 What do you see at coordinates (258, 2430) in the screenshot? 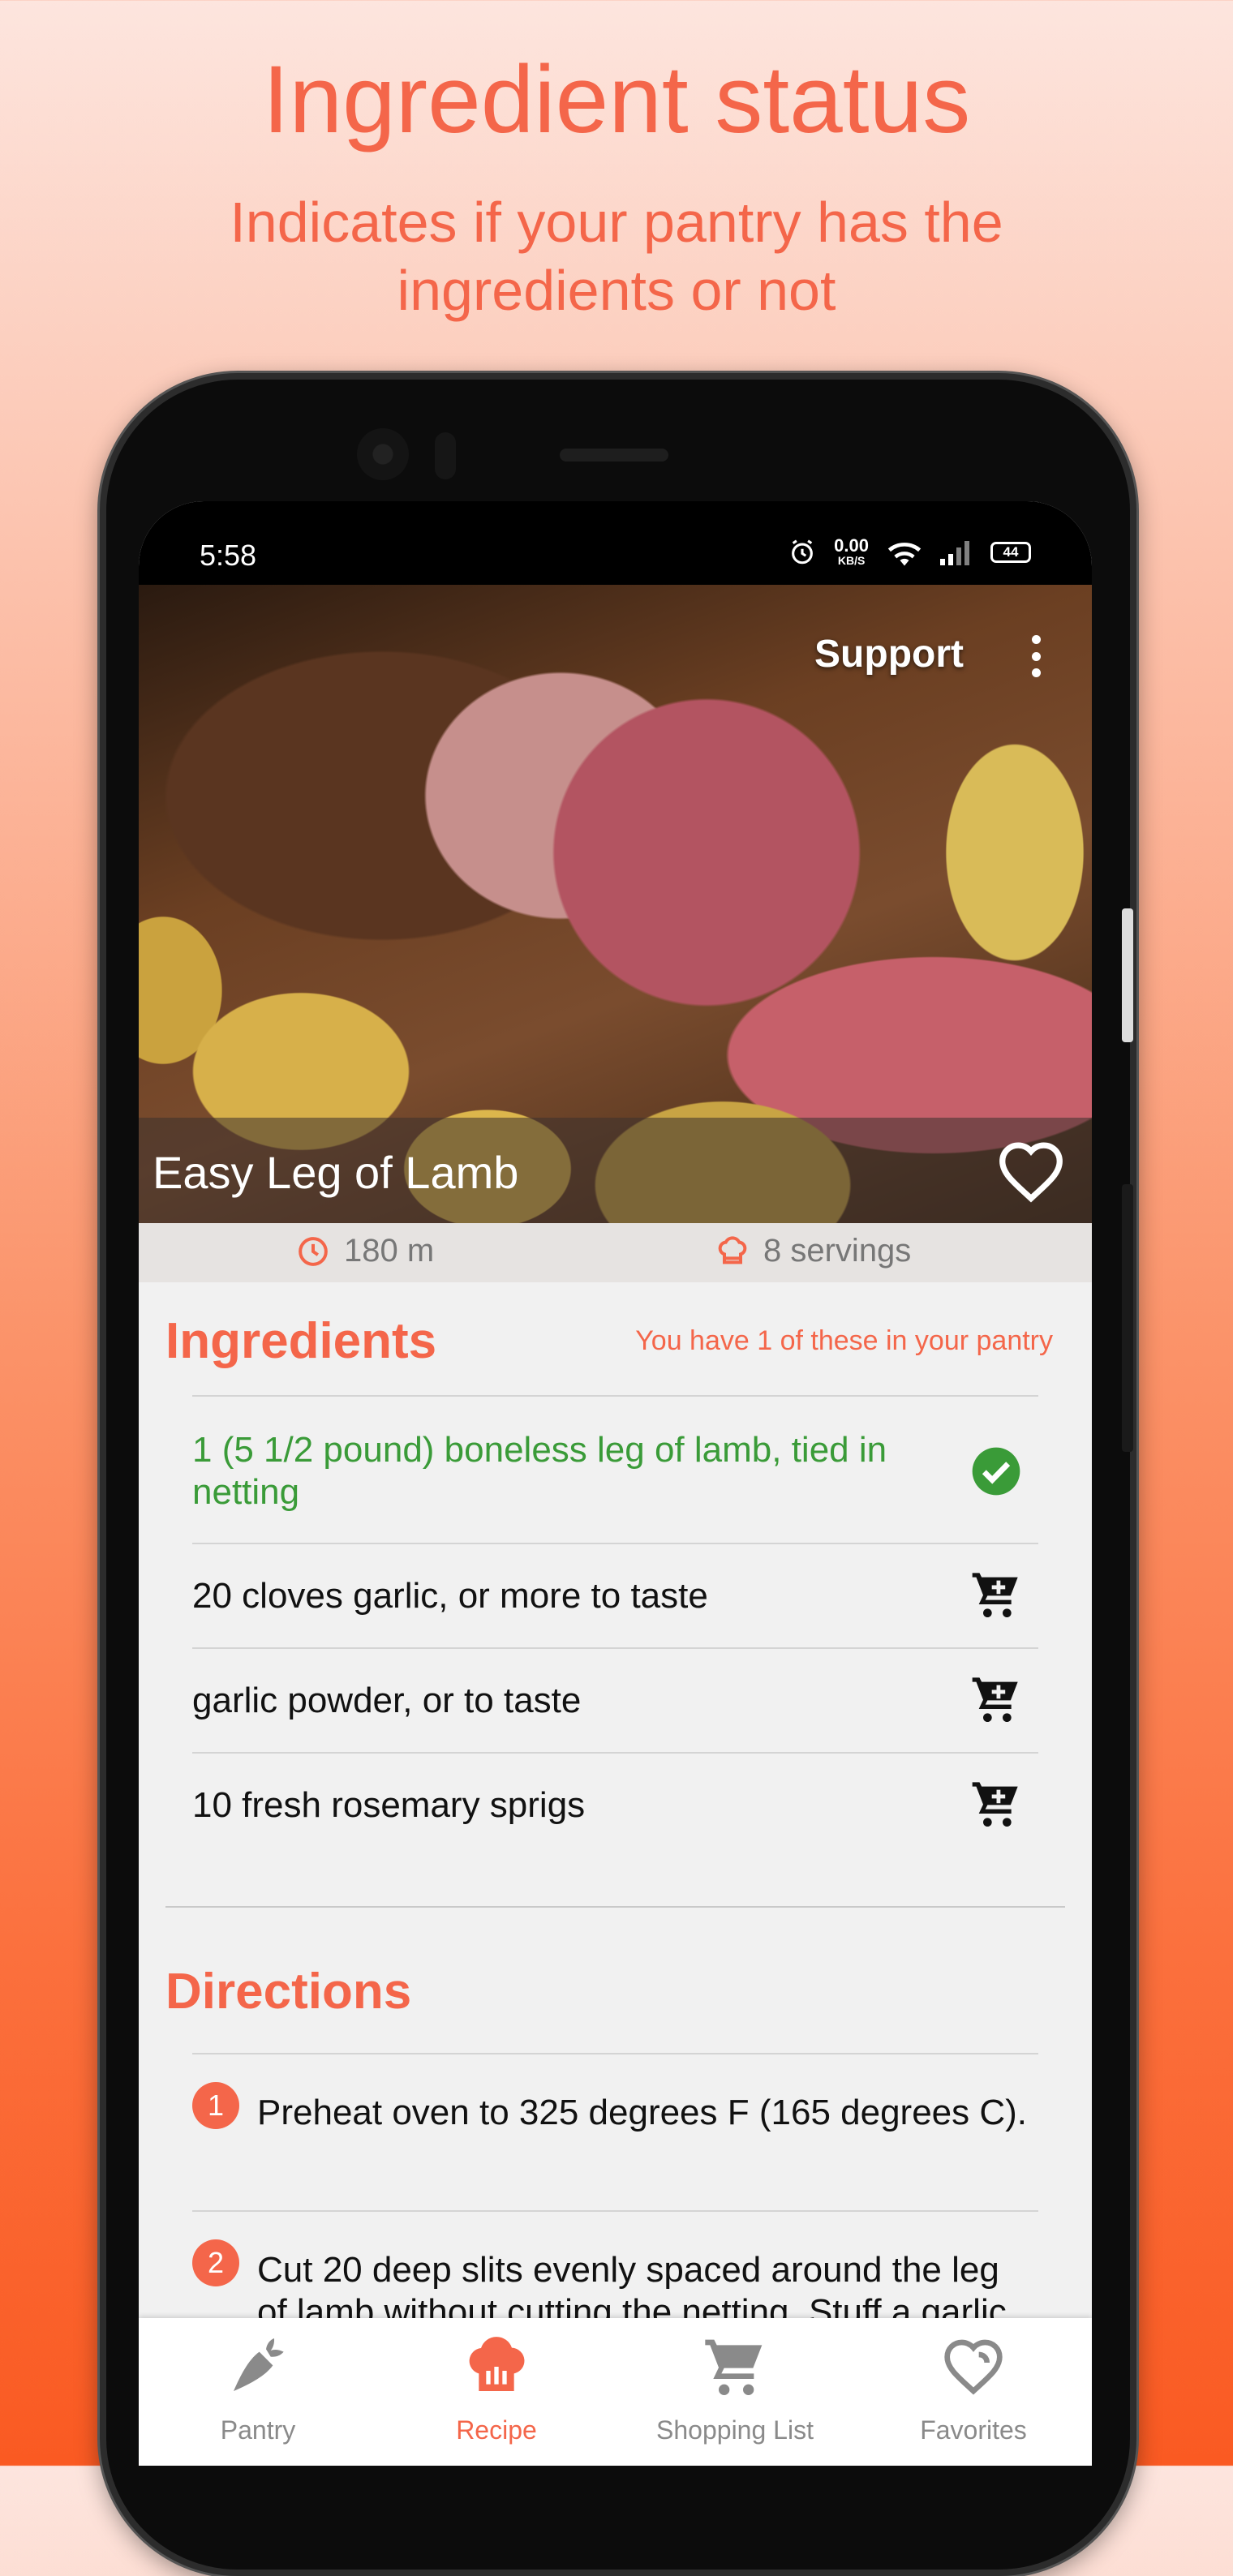
I see `nav-label: Pantry` at bounding box center [258, 2430].